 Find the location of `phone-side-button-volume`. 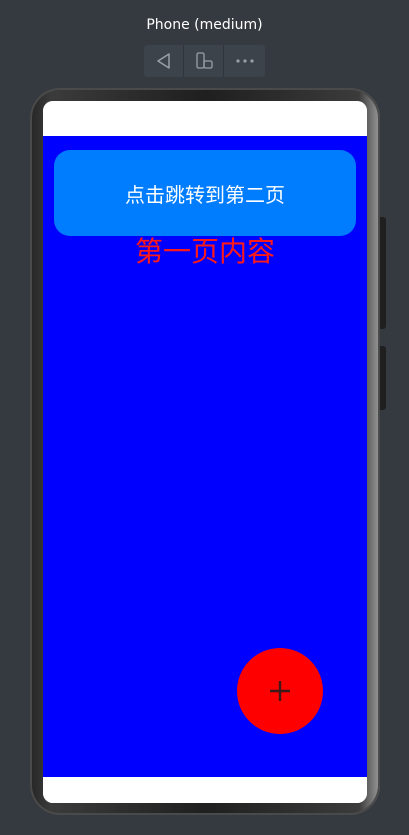

phone-side-button-volume is located at coordinates (383, 378).